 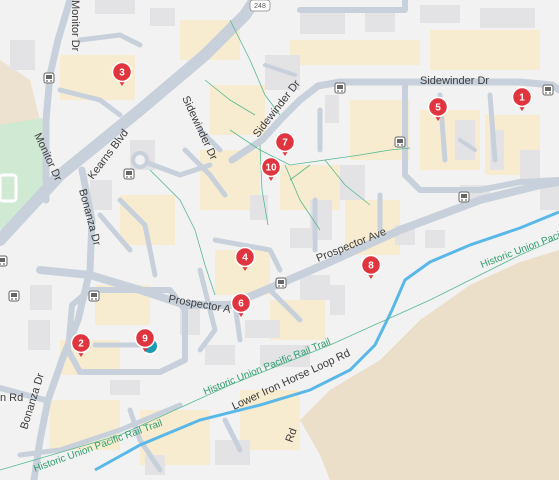 I want to click on map-pin-label: 7, so click(x=285, y=143).